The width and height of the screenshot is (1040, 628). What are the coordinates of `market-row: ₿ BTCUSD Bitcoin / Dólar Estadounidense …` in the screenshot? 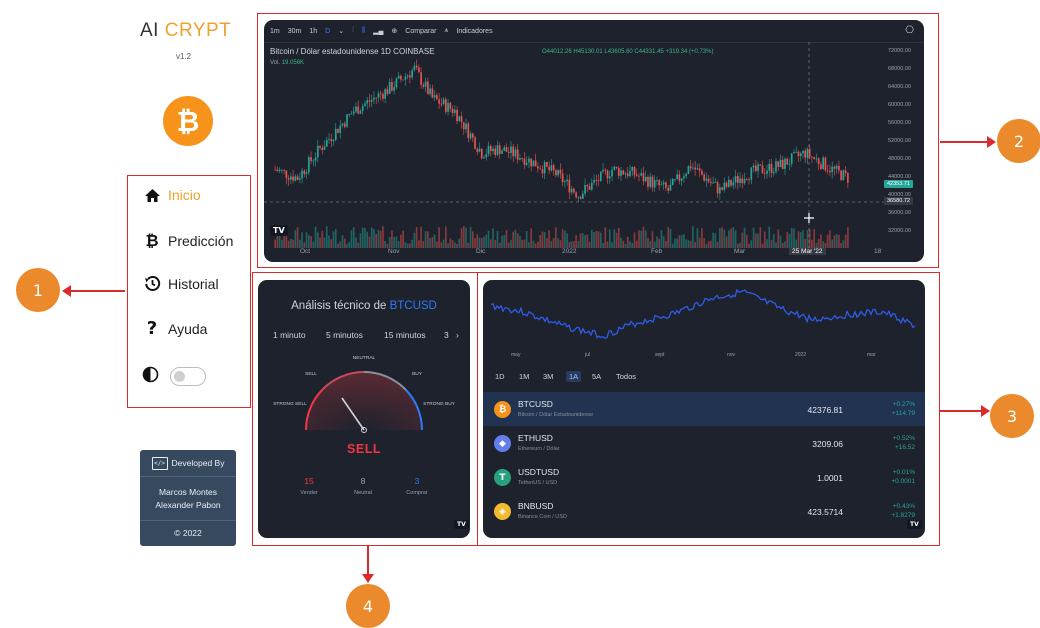 It's located at (704, 409).